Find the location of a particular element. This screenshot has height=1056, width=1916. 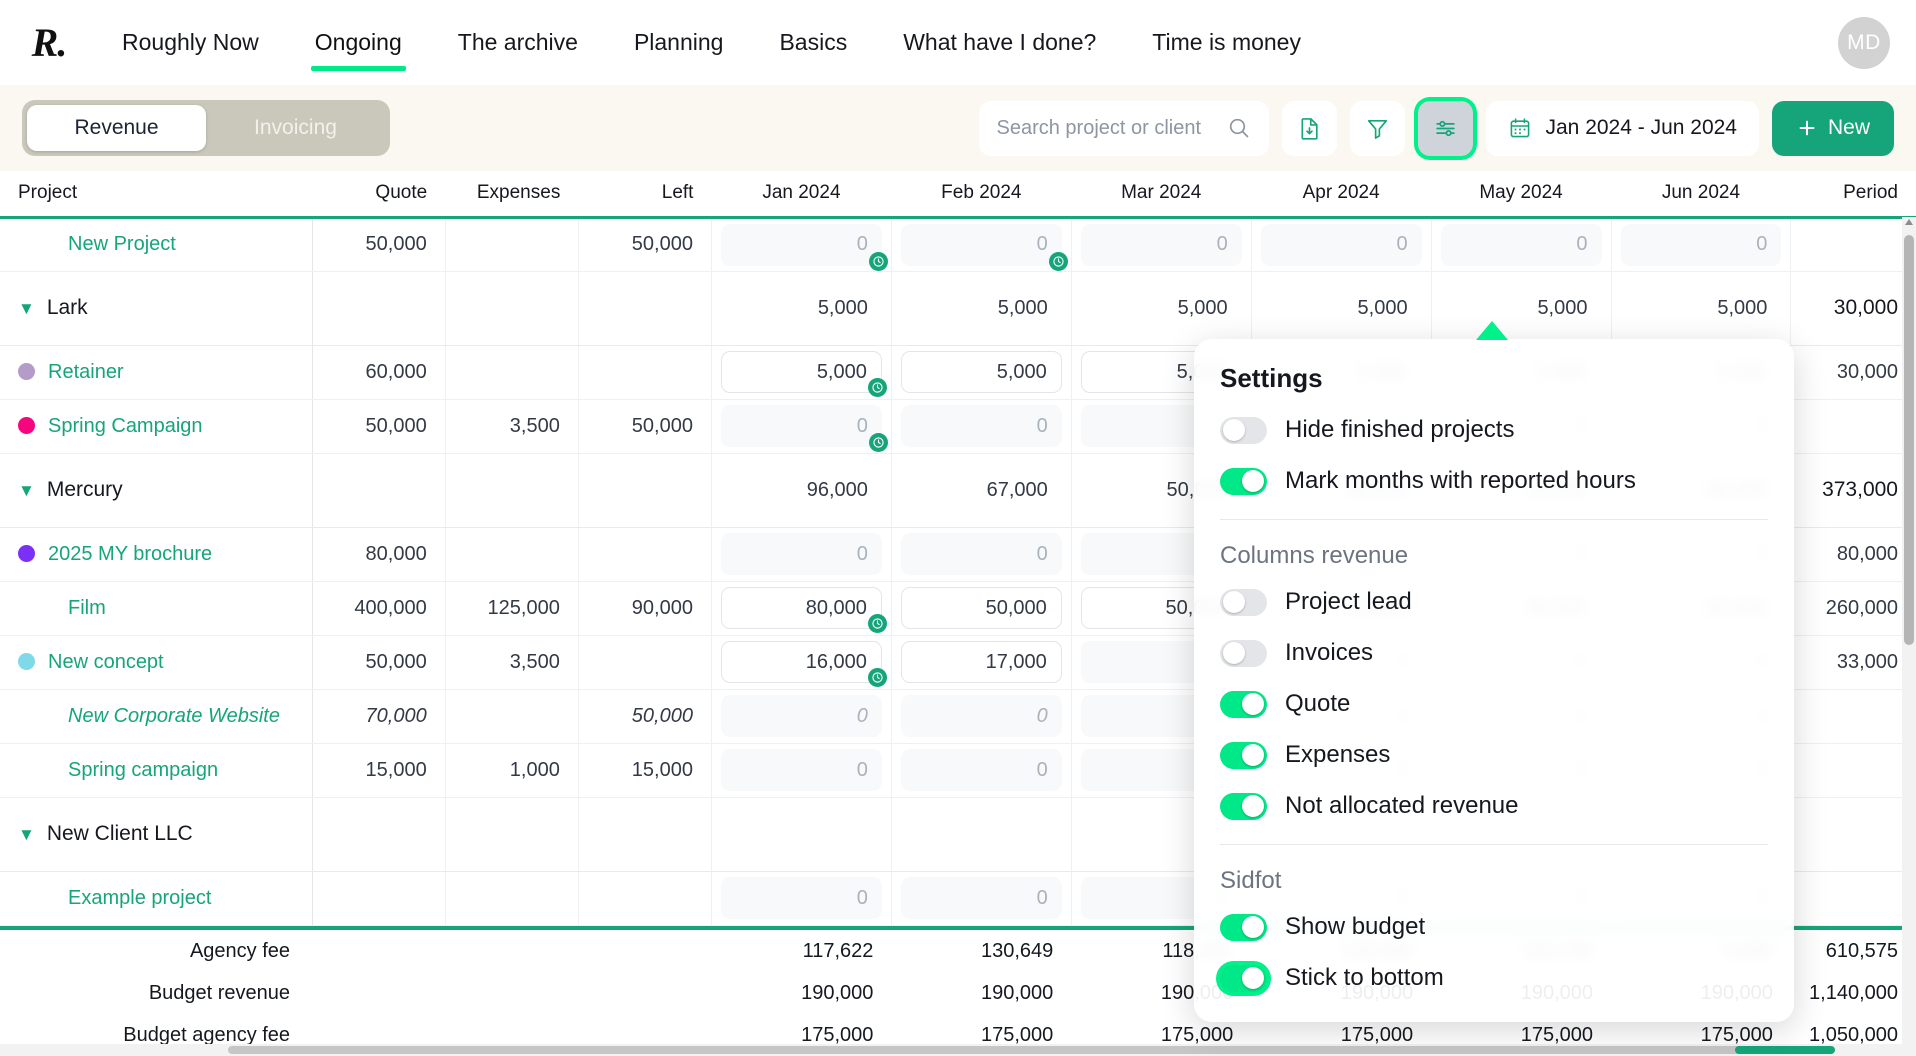

cell-month-6: 0 is located at coordinates (1701, 244).